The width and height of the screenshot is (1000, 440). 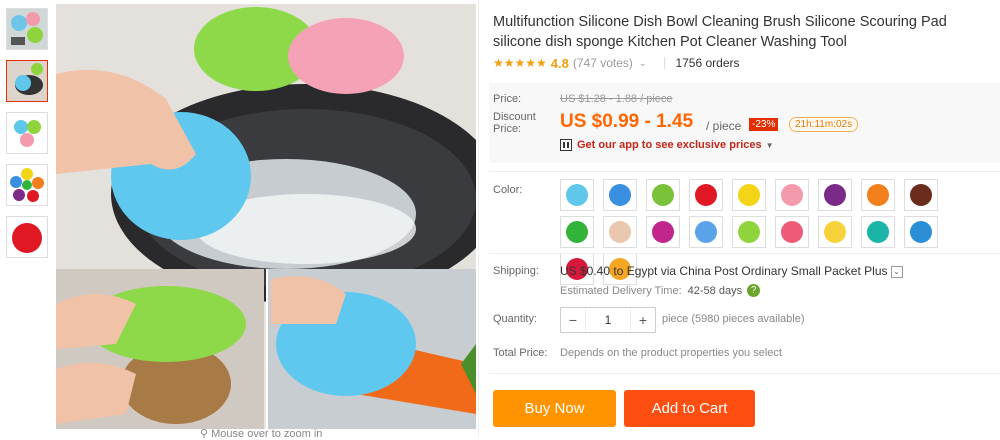 What do you see at coordinates (665, 63) in the screenshot?
I see `rating-separator` at bounding box center [665, 63].